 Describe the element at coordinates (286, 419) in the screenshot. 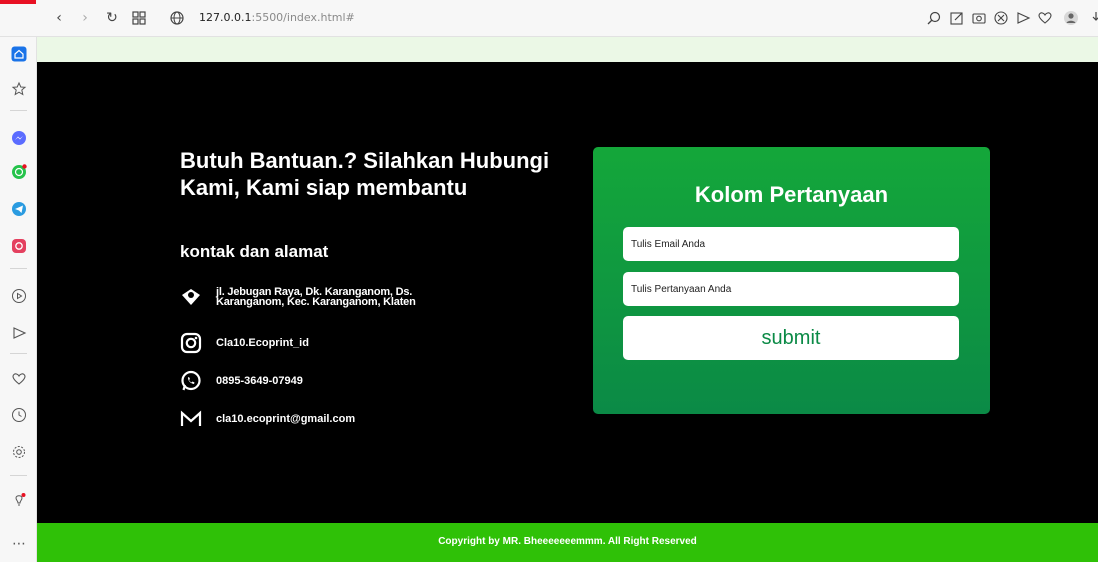

I see `email-address: cla10.ecoprint@gmail.com` at that location.